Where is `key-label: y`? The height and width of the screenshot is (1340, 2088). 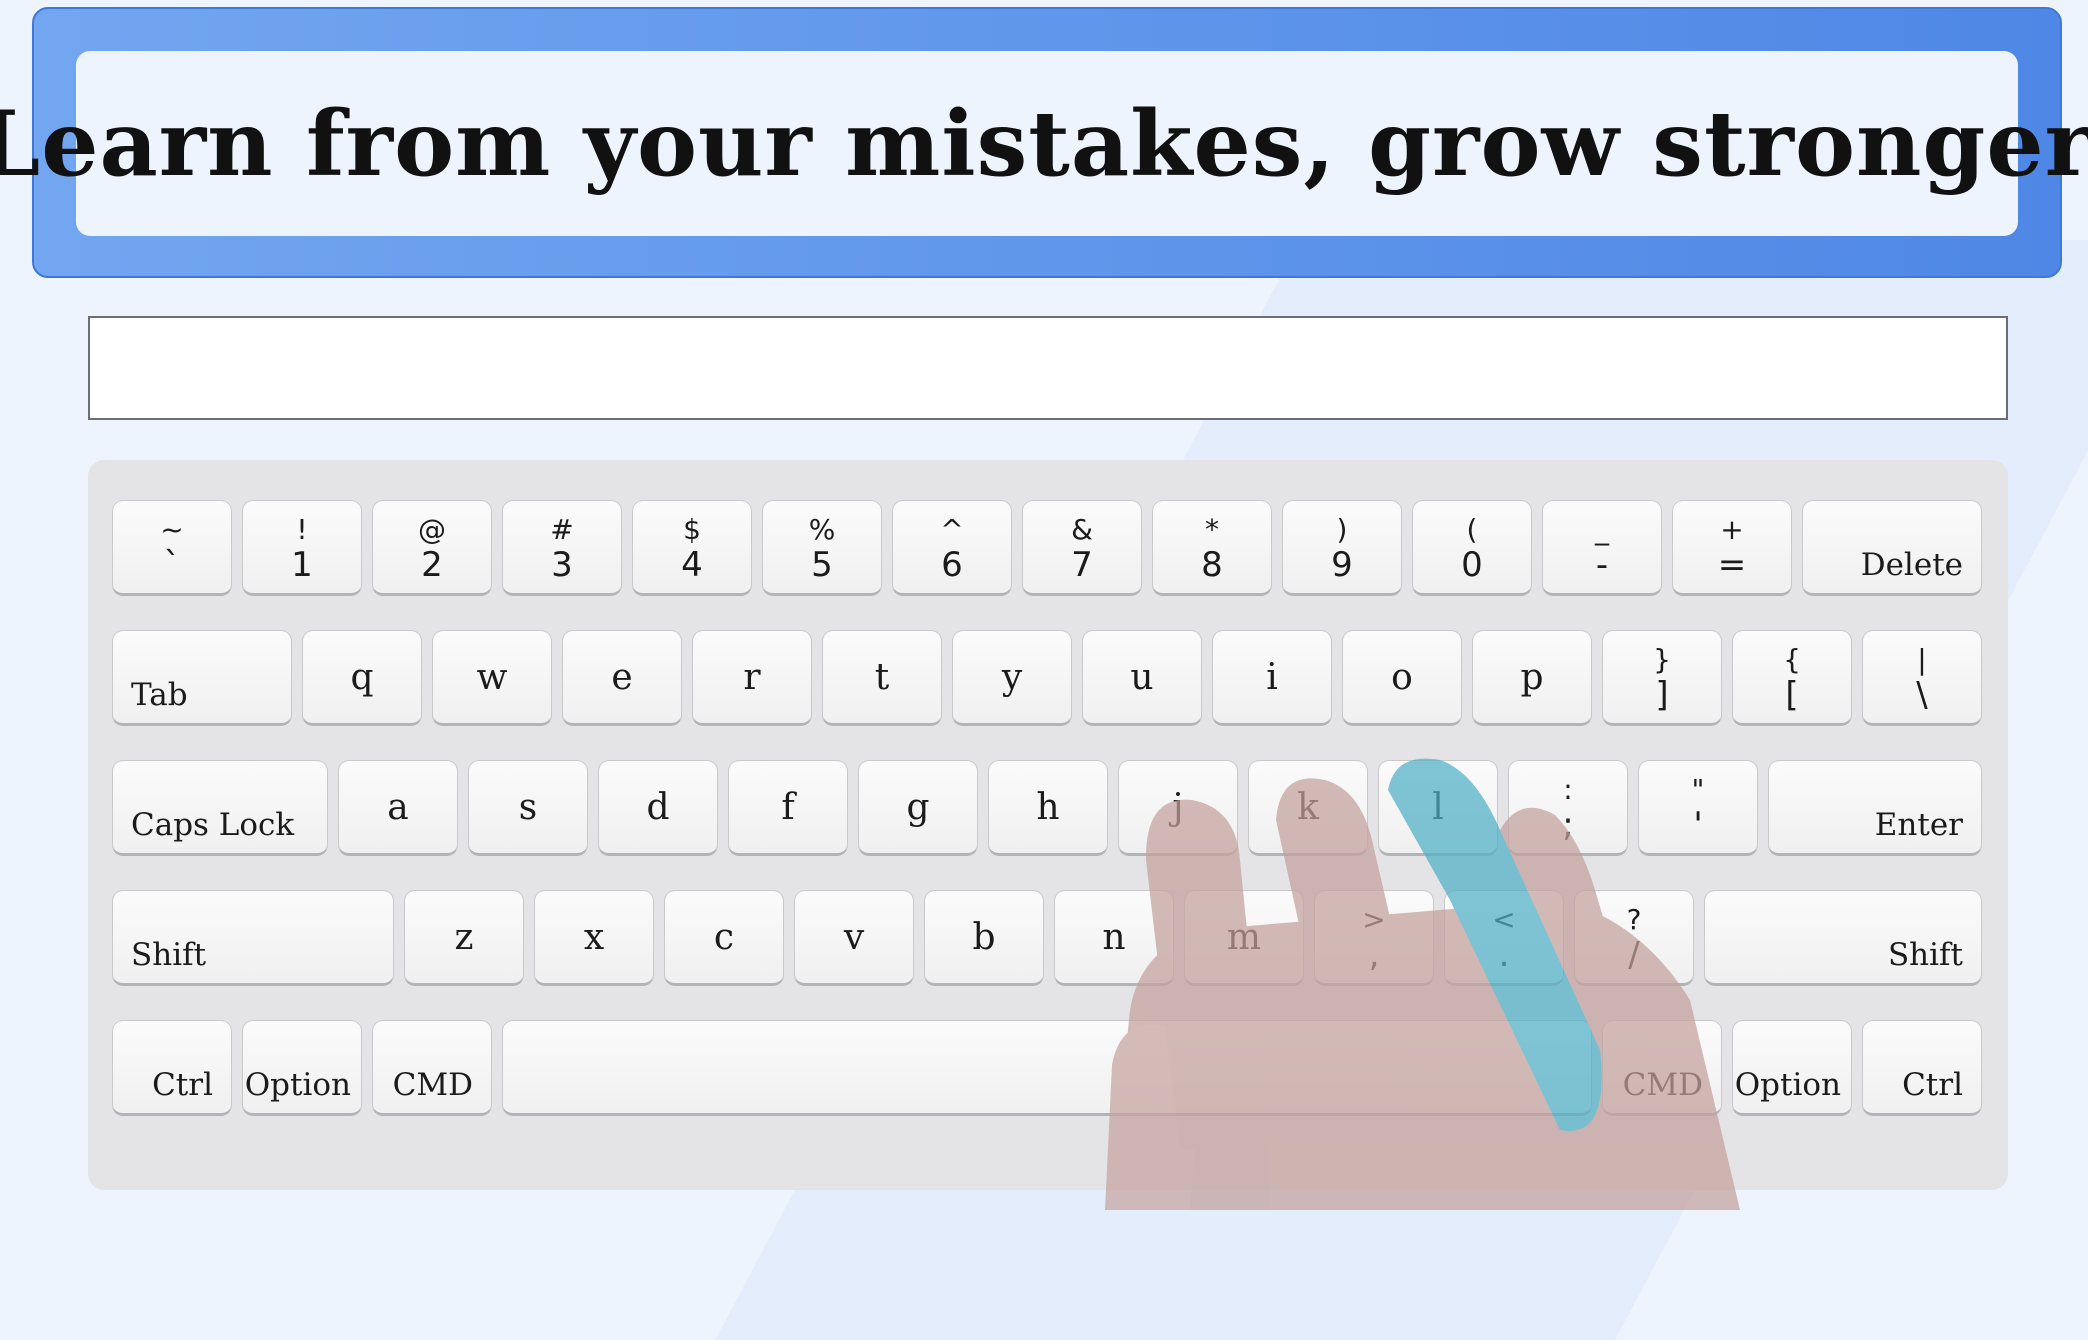 key-label: y is located at coordinates (1012, 677).